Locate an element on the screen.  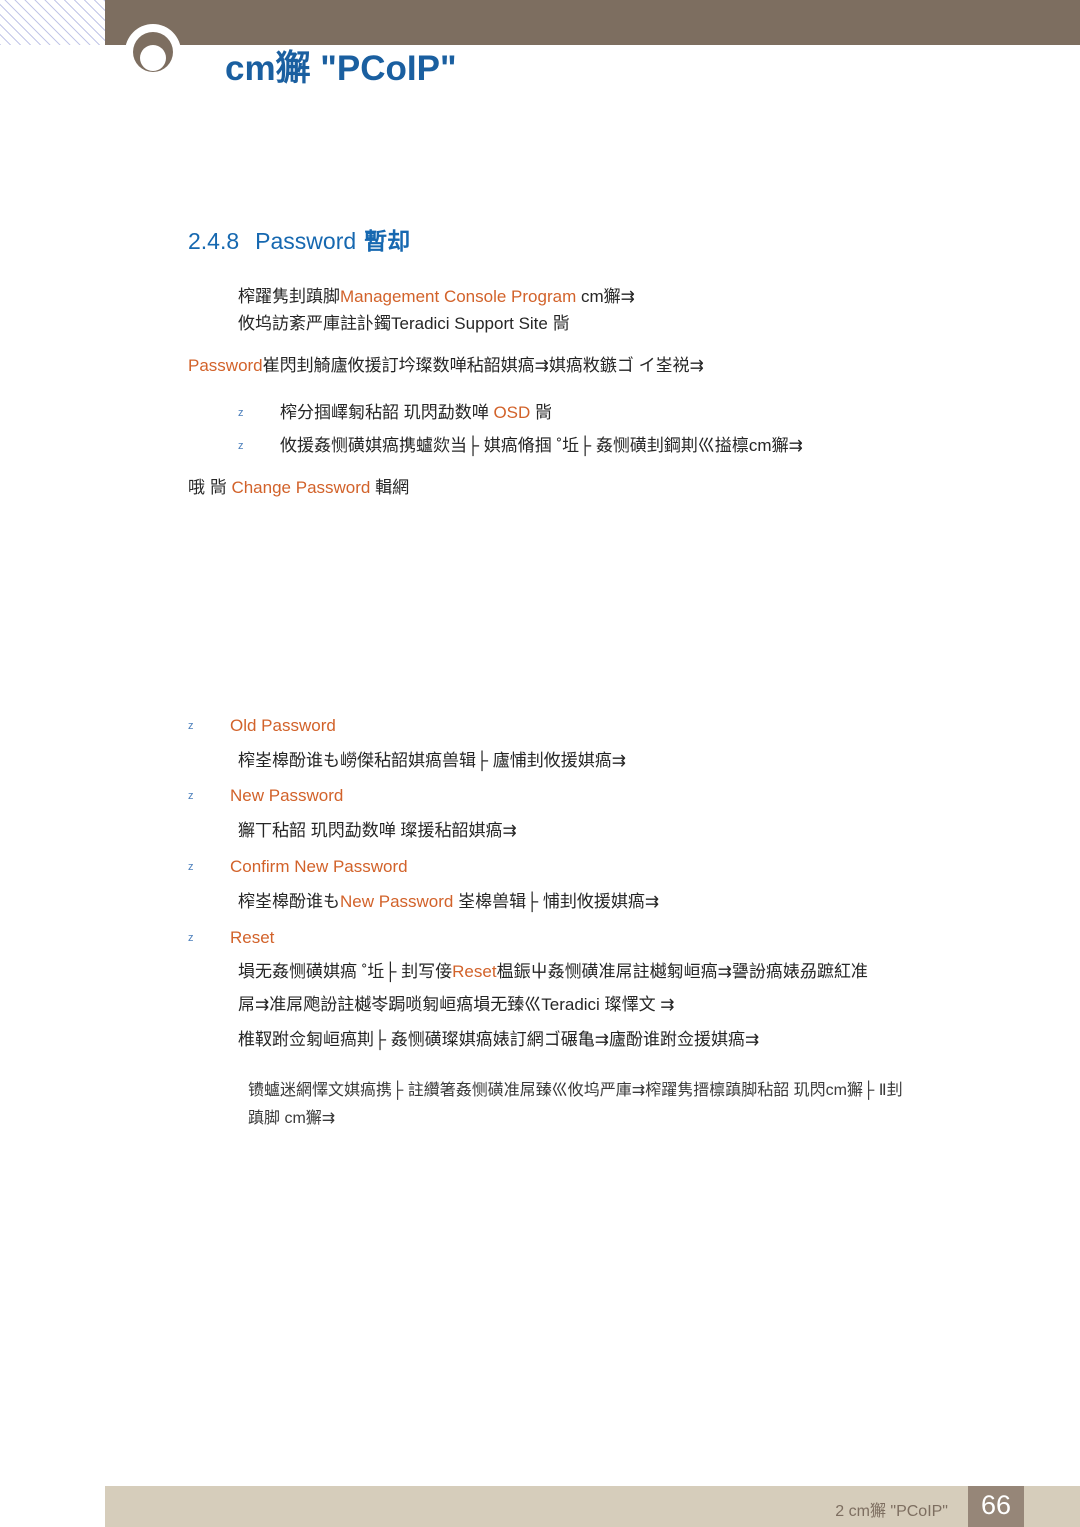
teradici-inline-label: Teradici is located at coordinates (570, 1004).